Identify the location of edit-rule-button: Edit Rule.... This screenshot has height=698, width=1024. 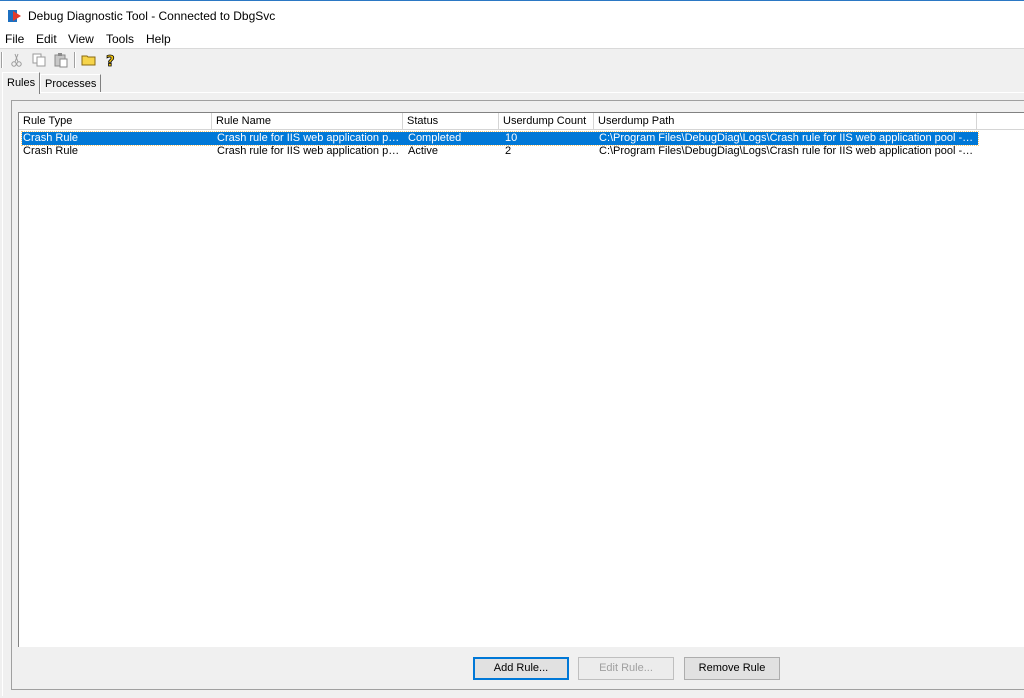
(626, 668).